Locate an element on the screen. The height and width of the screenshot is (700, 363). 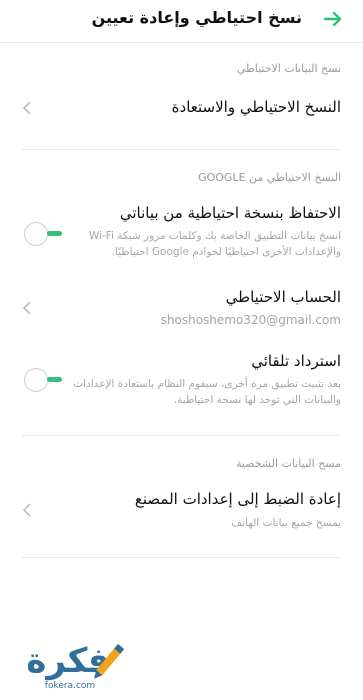
keep-backup-toggle is located at coordinates (44, 234).